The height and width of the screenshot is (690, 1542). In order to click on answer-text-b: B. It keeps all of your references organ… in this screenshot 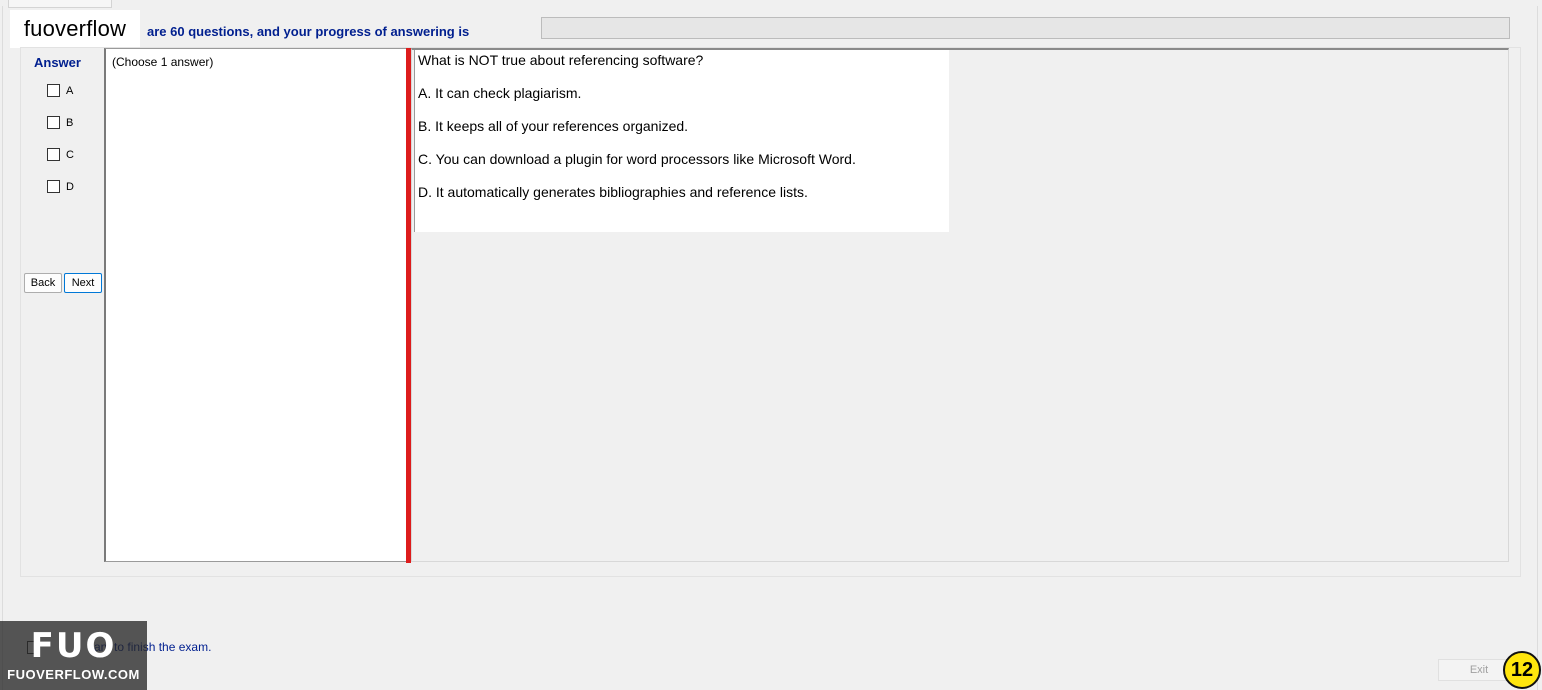, I will do `click(553, 126)`.